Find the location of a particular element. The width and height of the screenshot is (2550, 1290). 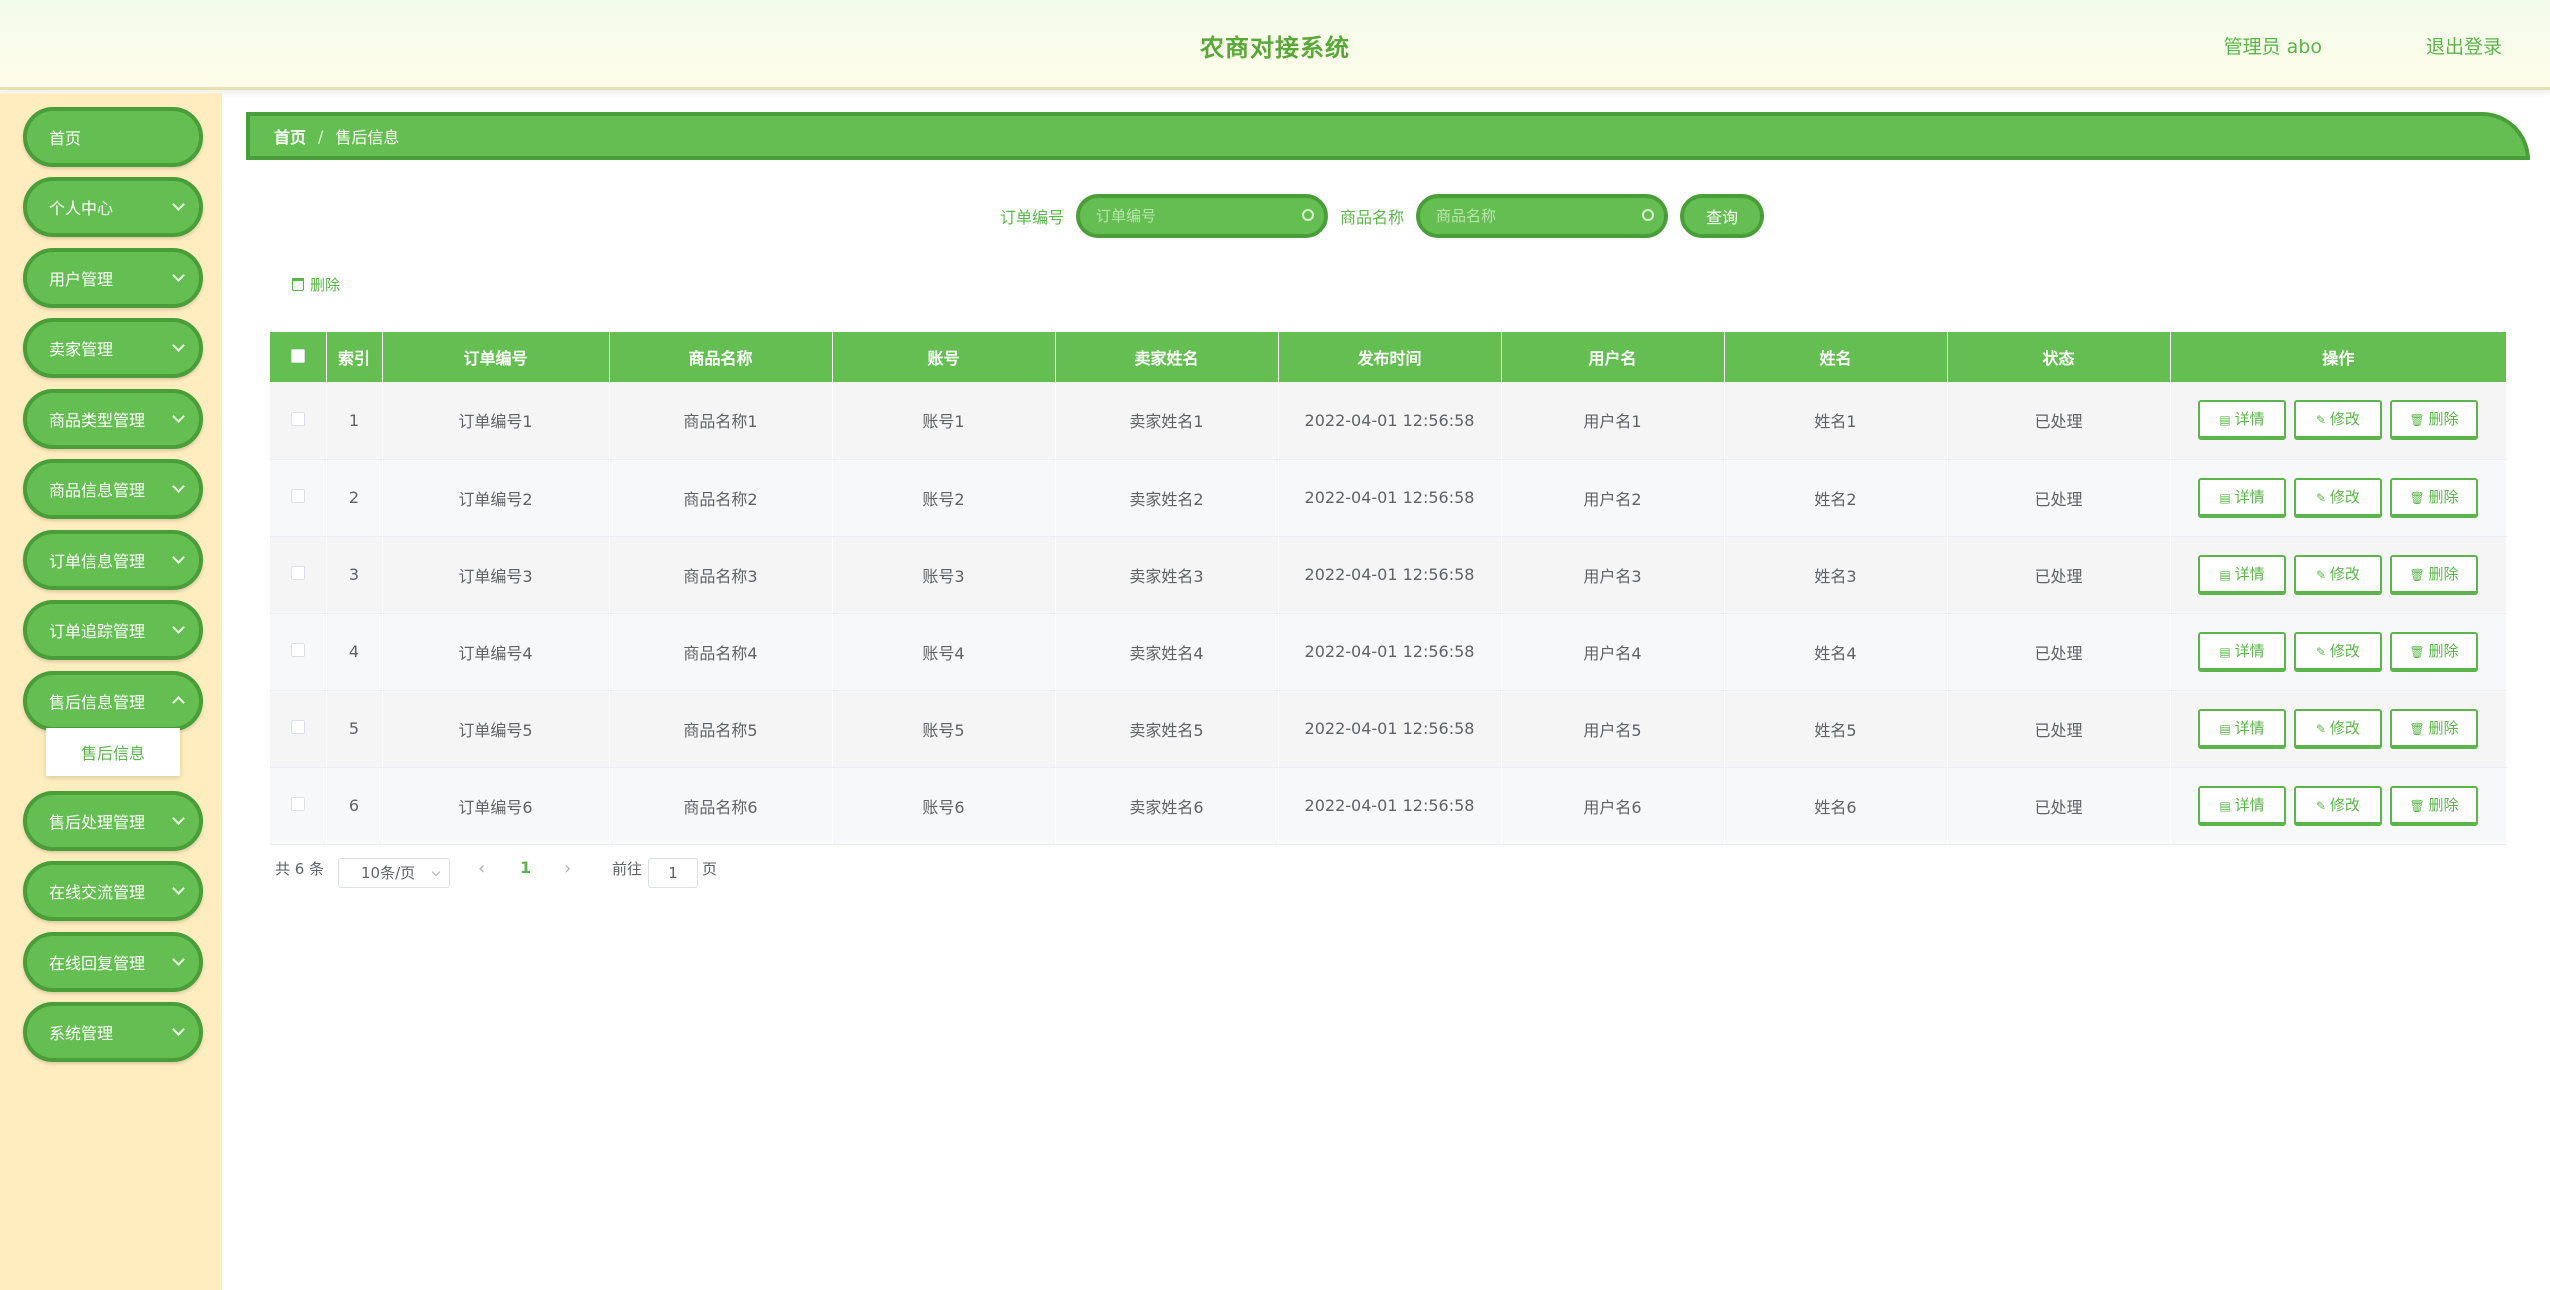

sidebar-item-online-chat-management: 在线交流管理 is located at coordinates (113, 891).